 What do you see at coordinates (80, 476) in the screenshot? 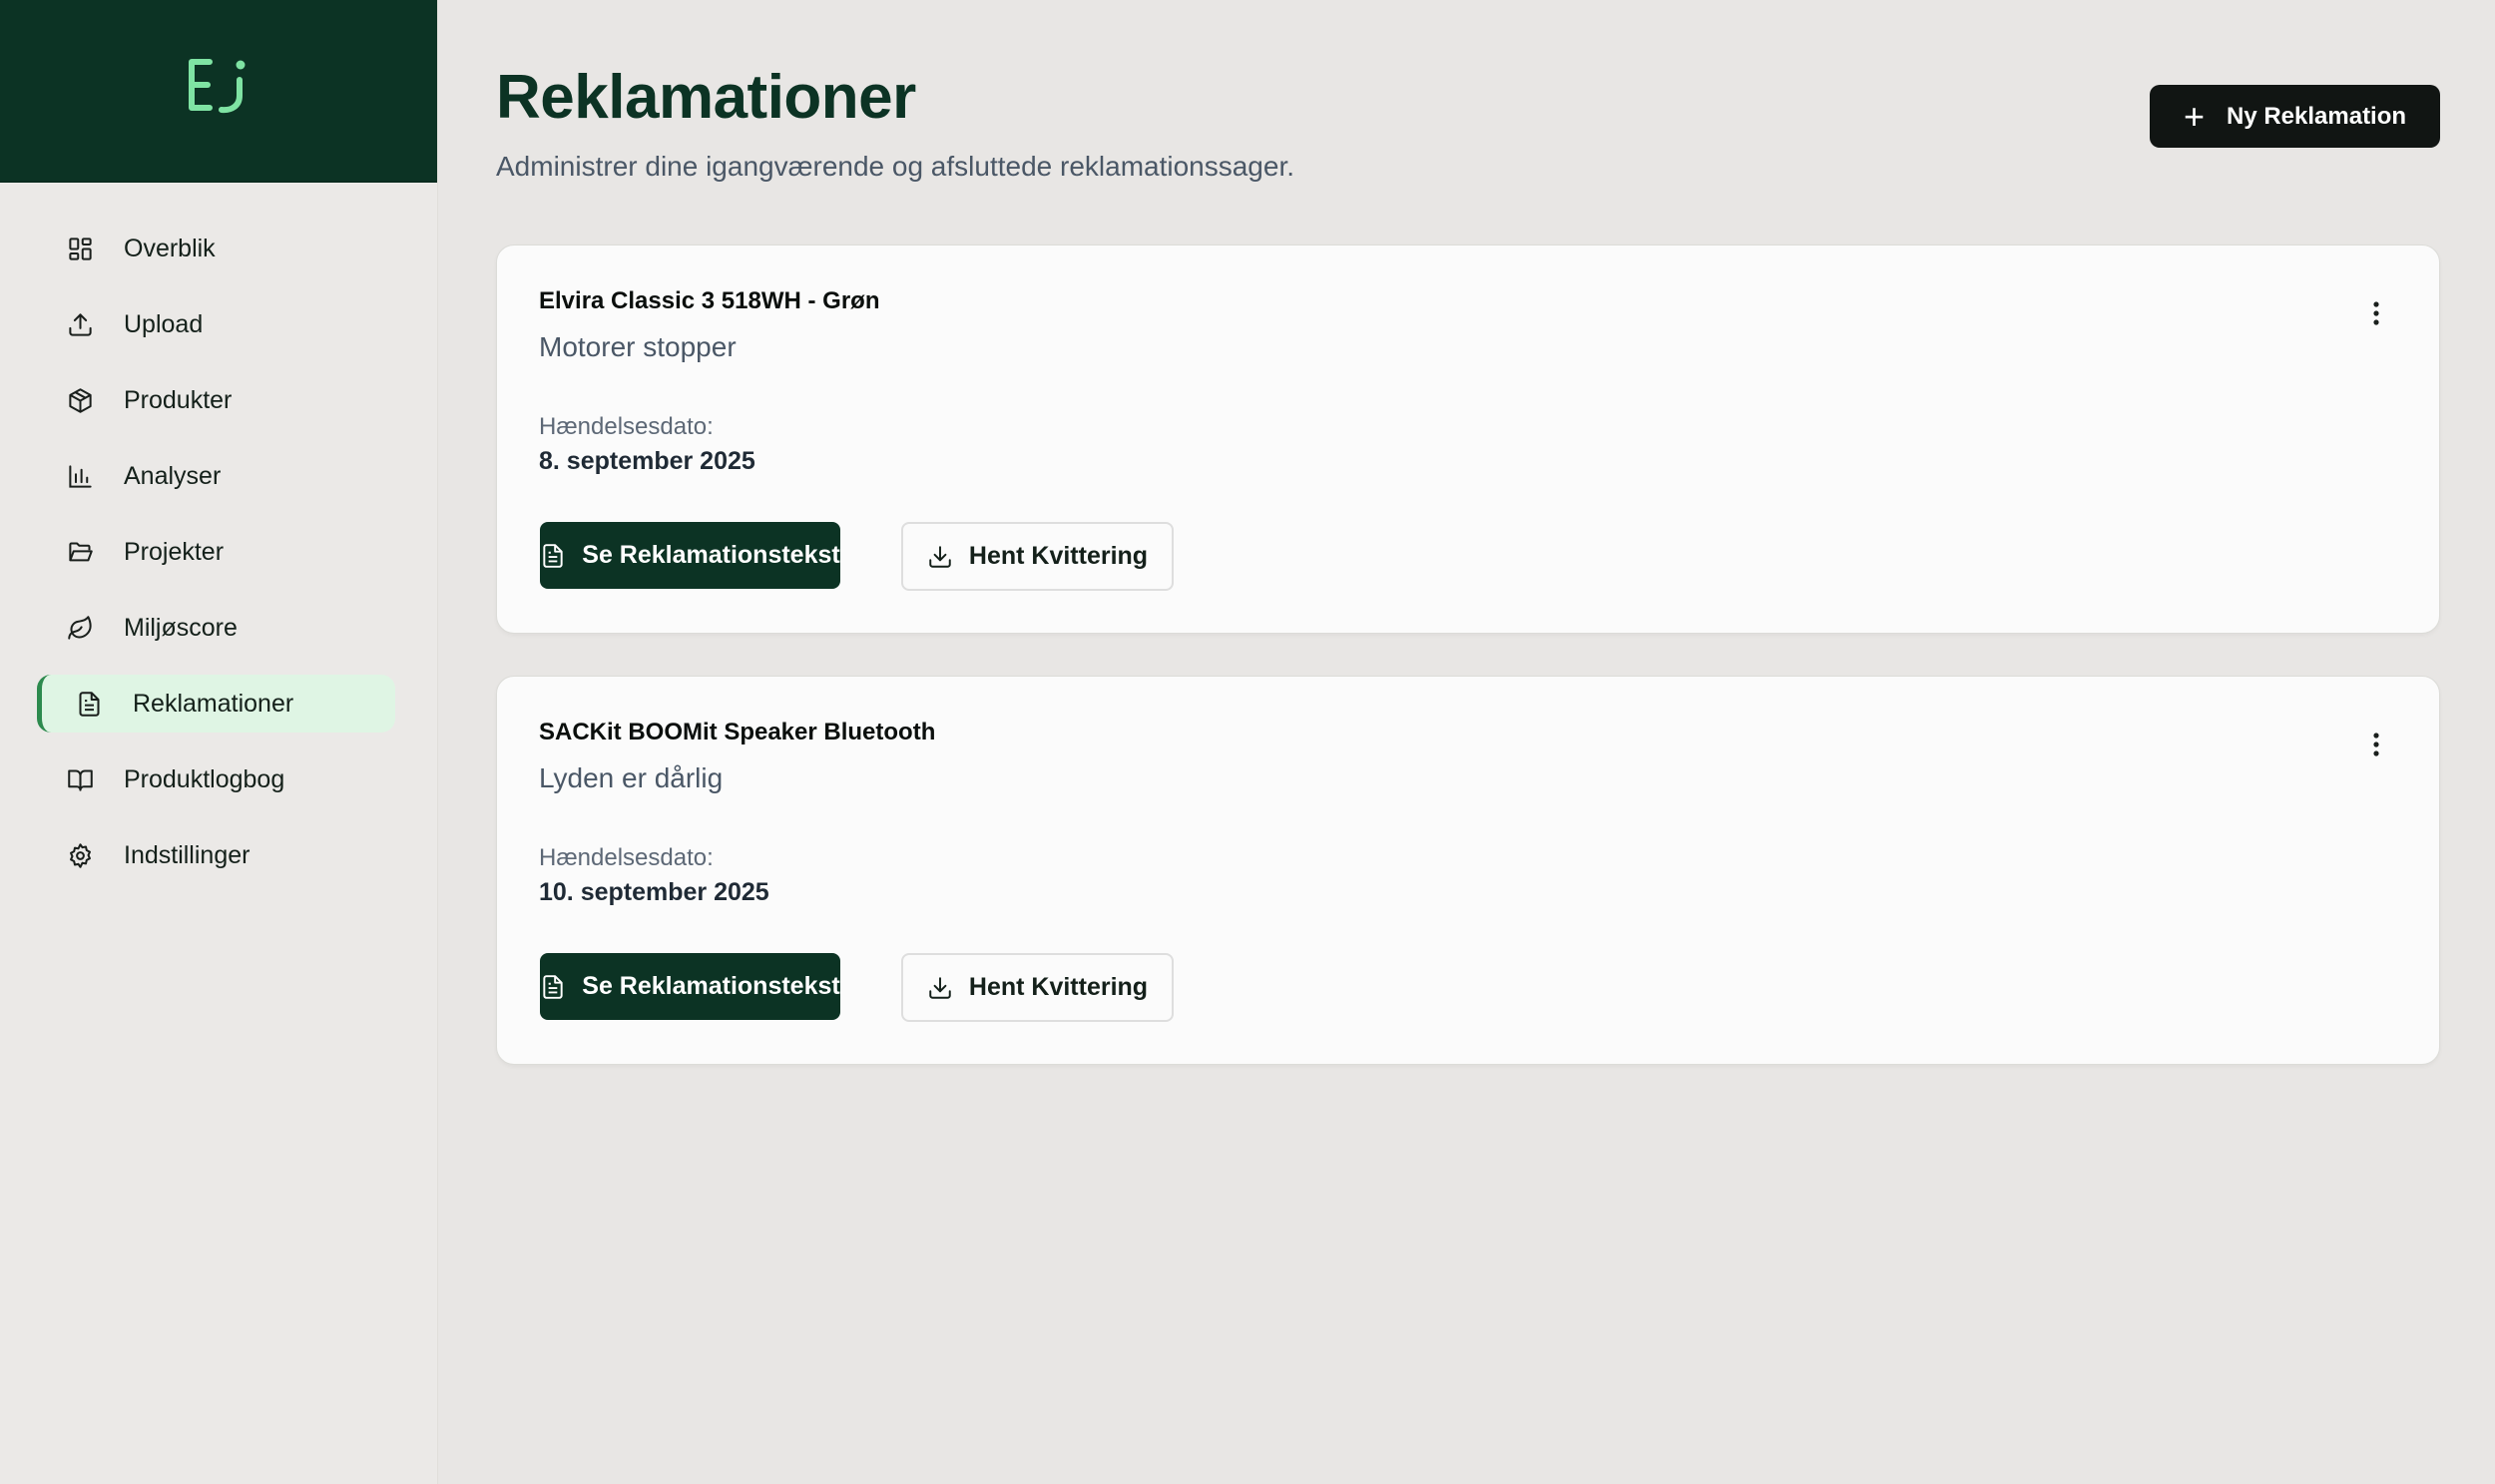
I see `bar-chart-icon` at bounding box center [80, 476].